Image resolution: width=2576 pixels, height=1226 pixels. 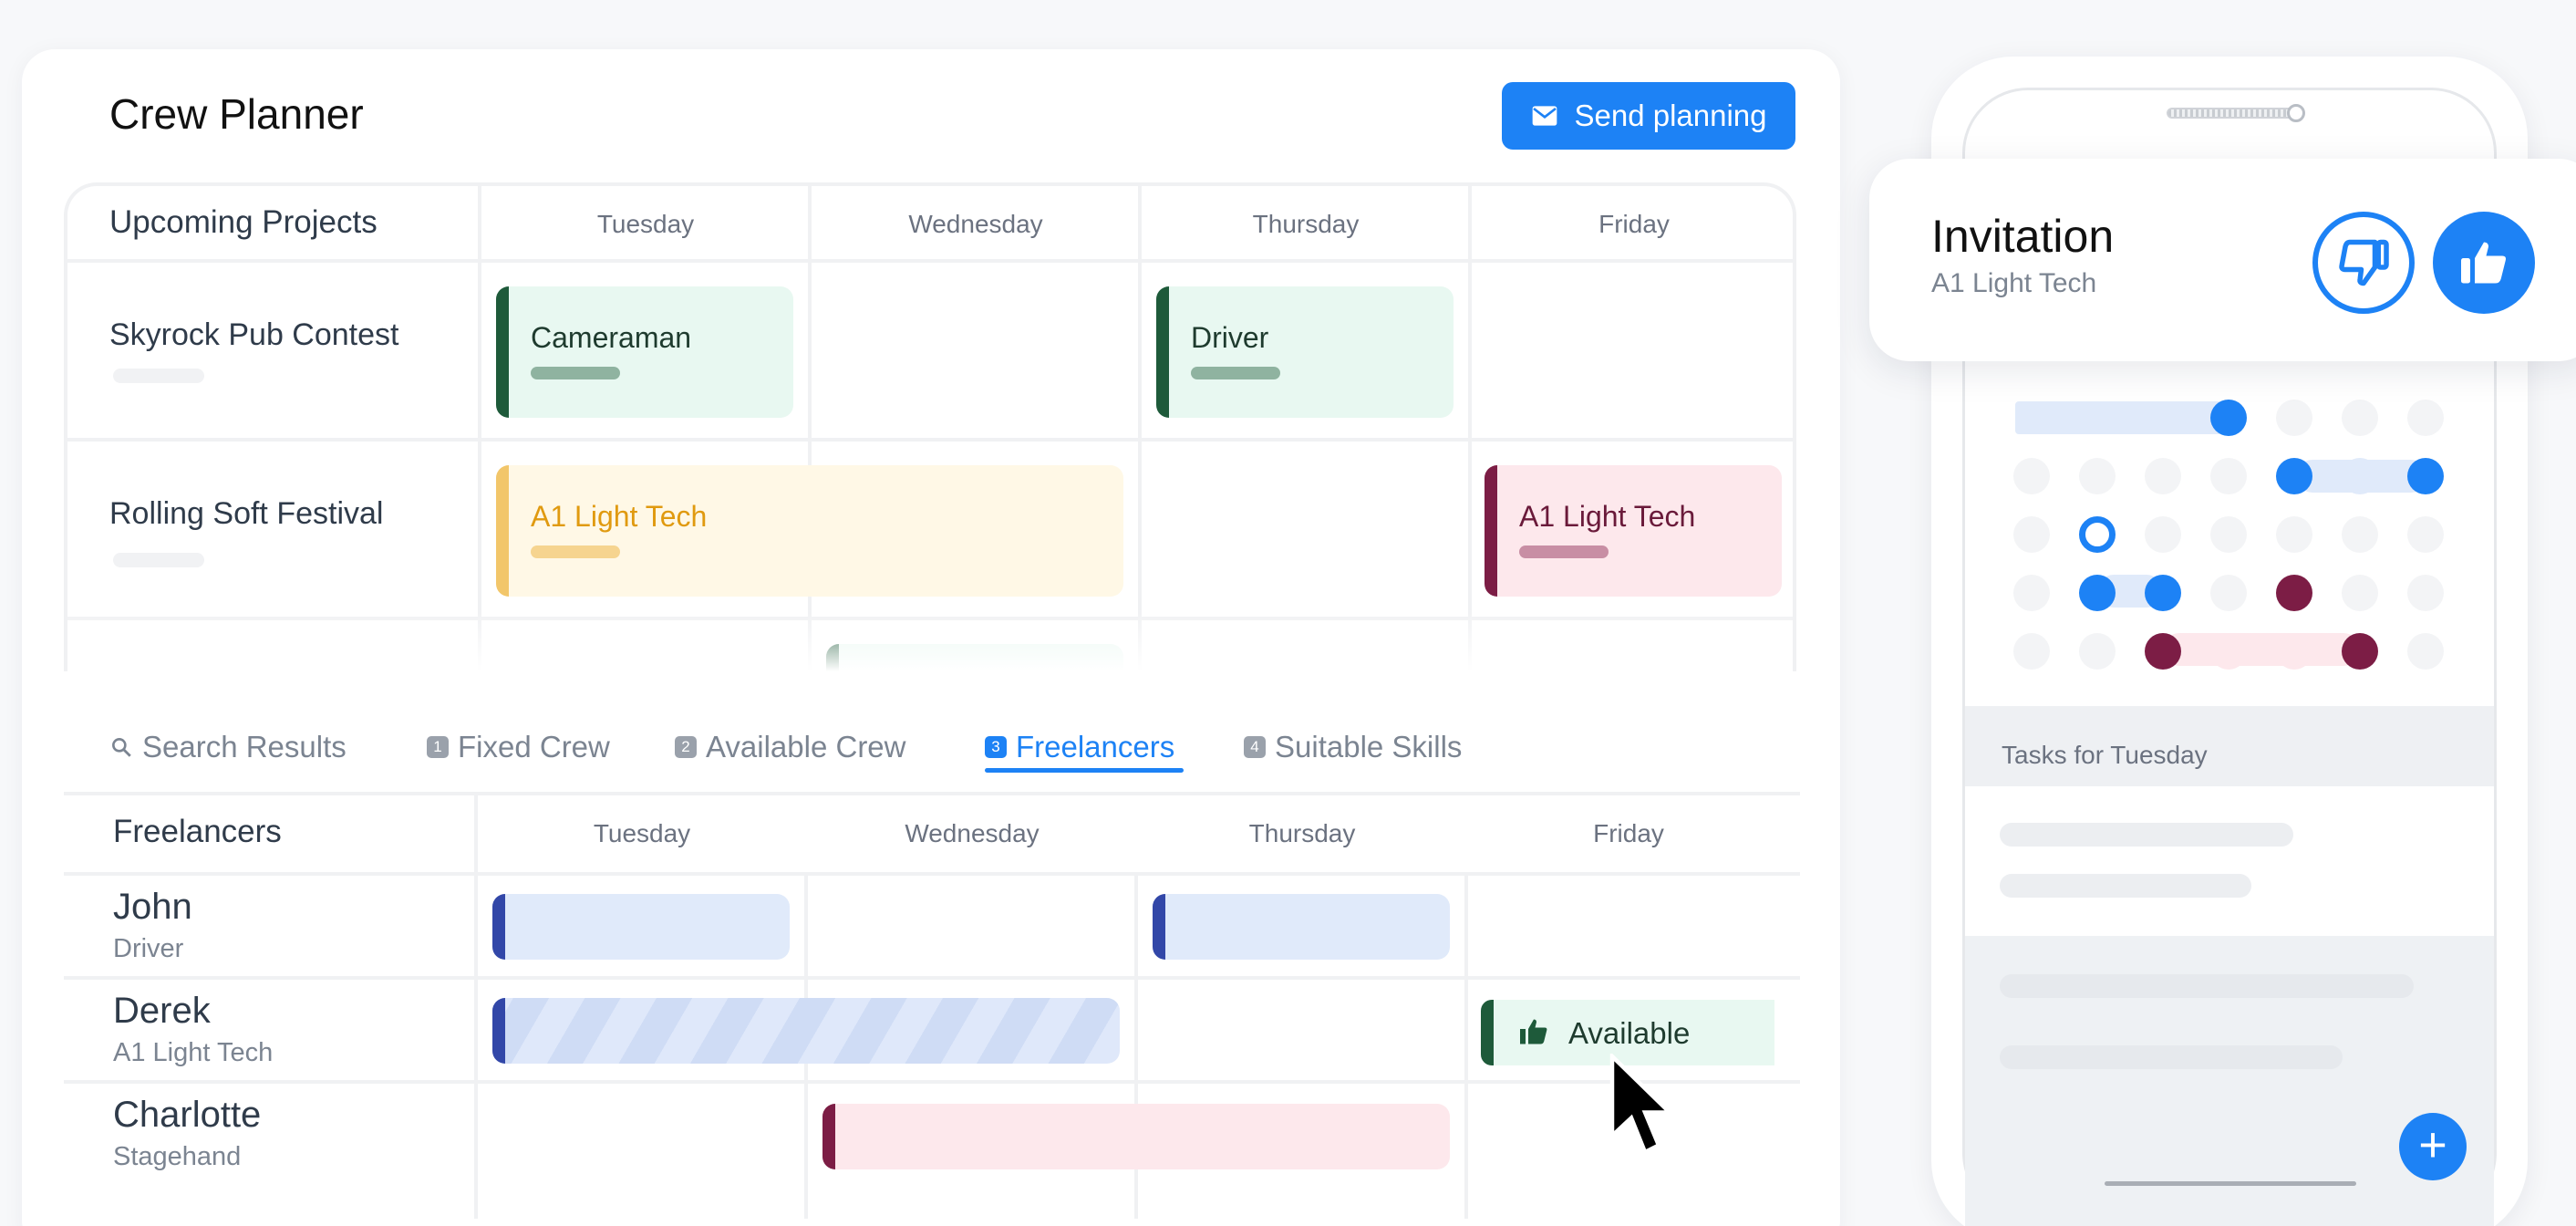 What do you see at coordinates (246, 514) in the screenshot?
I see `project-name-rolling-soft: Rolling Soft Festival` at bounding box center [246, 514].